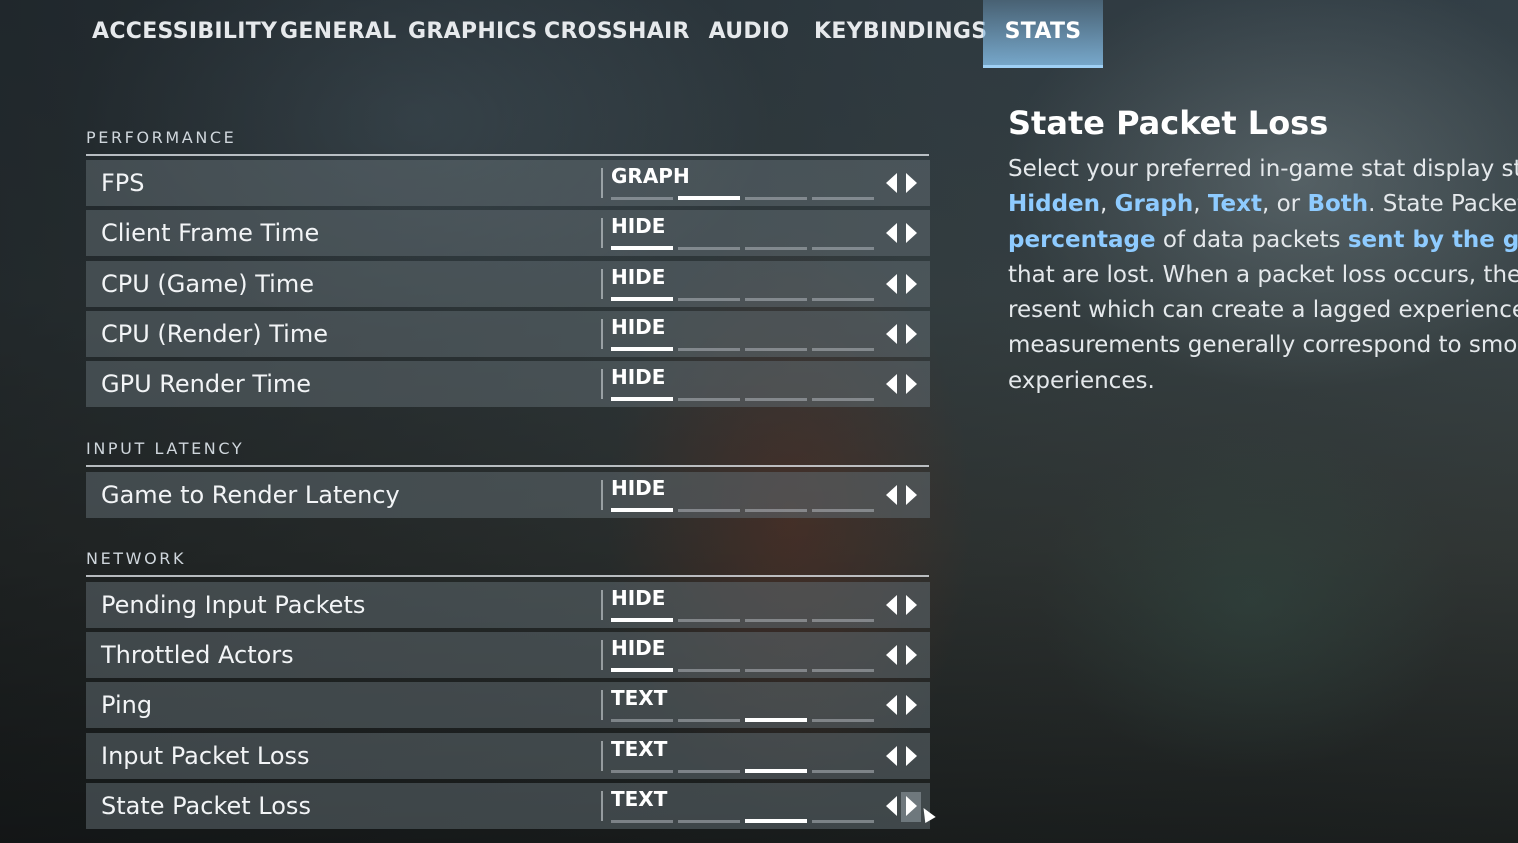 The image size is (1518, 843). I want to click on stat-setting-row: Pending Input Packets HIDE, so click(508, 605).